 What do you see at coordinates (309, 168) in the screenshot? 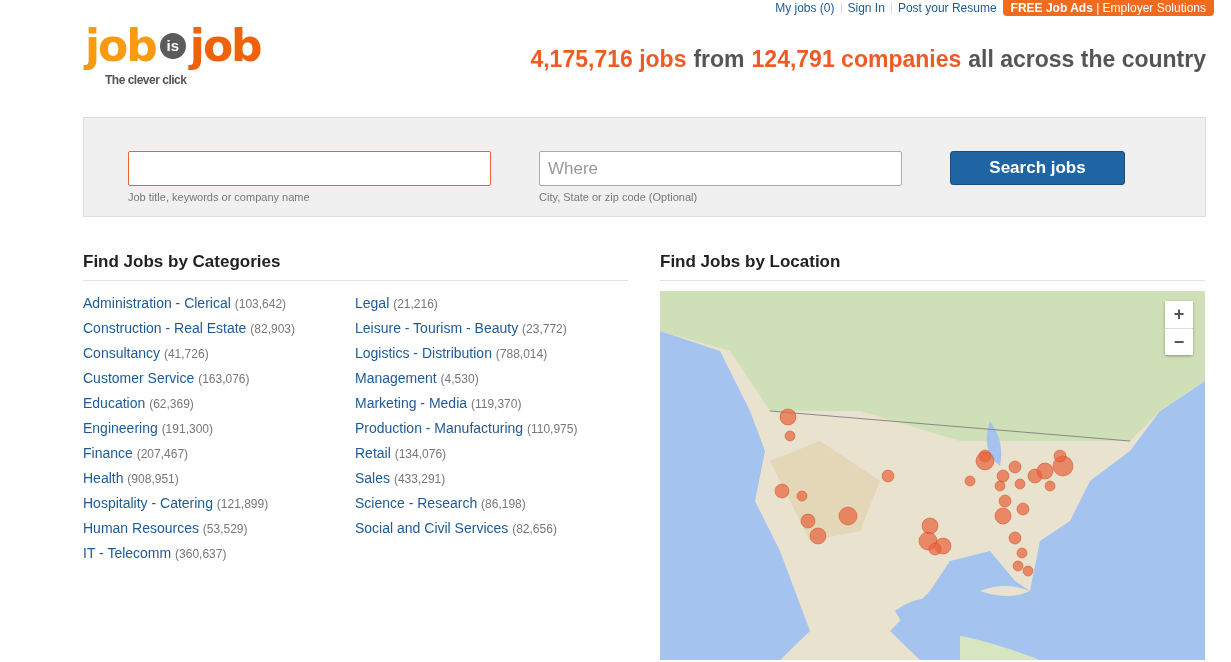
I see `keyword-field` at bounding box center [309, 168].